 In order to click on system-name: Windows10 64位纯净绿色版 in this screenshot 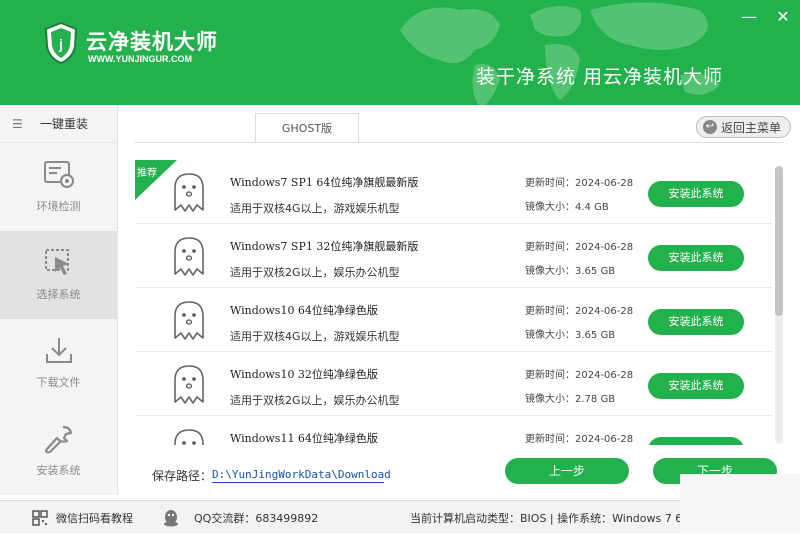, I will do `click(304, 310)`.